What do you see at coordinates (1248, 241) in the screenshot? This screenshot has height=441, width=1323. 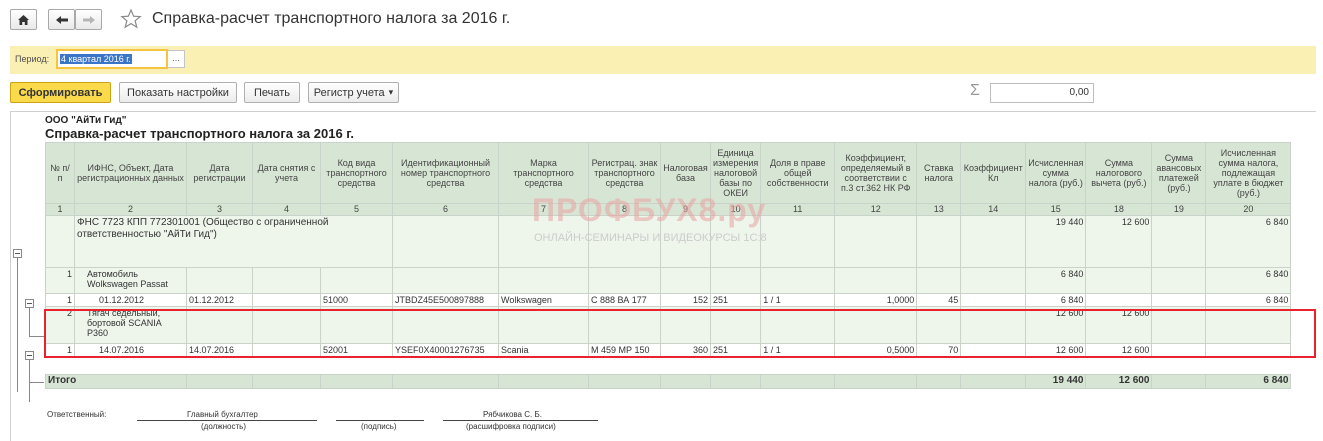 I see `group-payable: 6 840` at bounding box center [1248, 241].